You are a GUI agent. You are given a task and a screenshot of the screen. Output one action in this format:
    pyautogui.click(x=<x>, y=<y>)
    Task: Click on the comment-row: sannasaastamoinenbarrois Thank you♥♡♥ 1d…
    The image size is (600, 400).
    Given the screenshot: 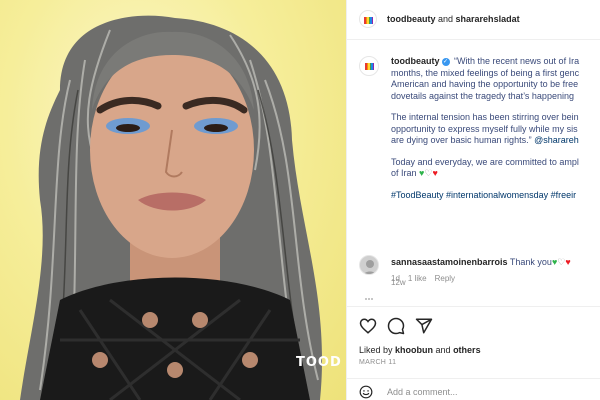 What is the action you would take?
    pyautogui.click(x=473, y=270)
    